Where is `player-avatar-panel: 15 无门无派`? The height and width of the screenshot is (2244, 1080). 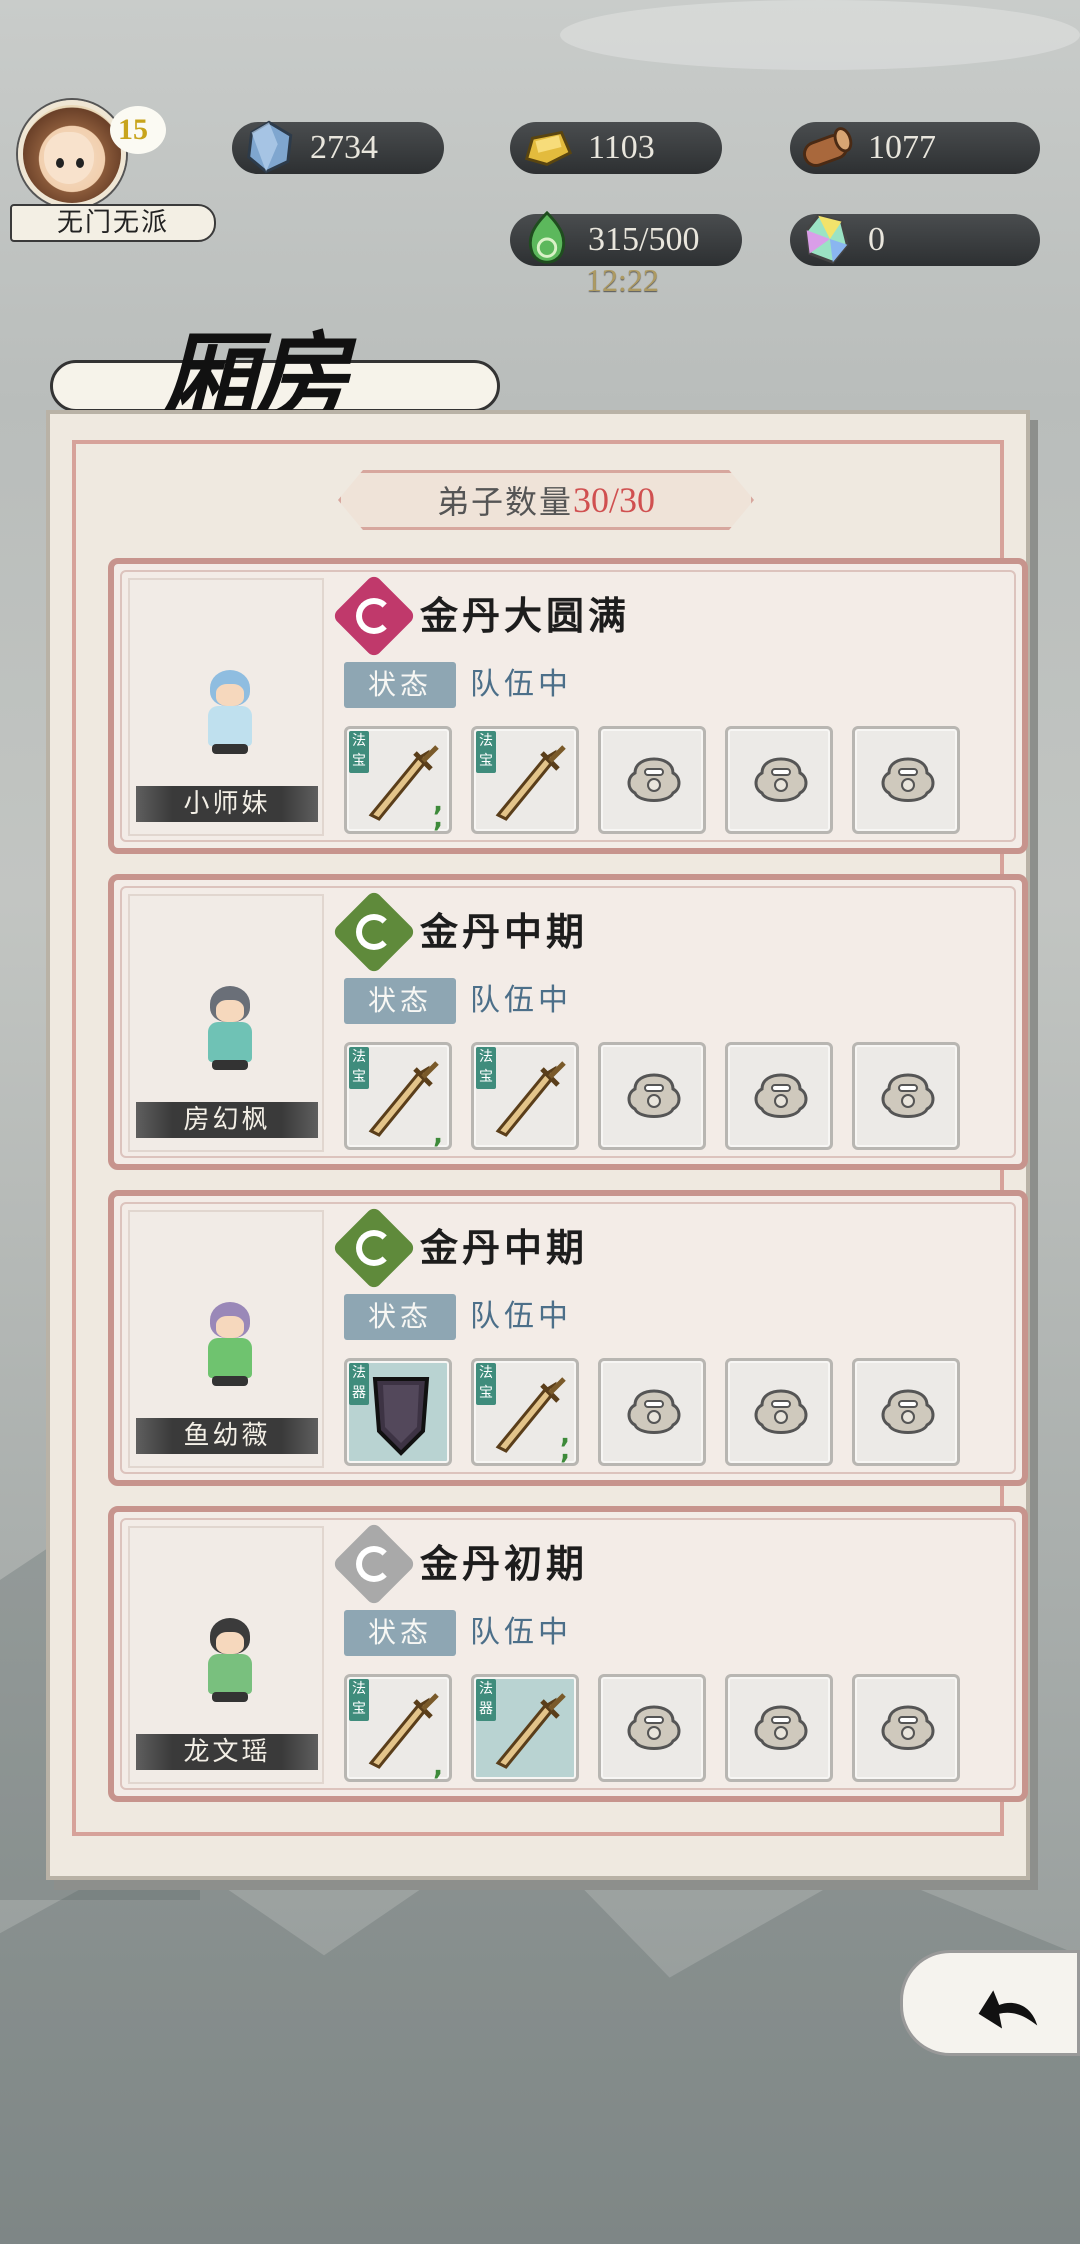 player-avatar-panel: 15 无门无派 is located at coordinates (113, 167).